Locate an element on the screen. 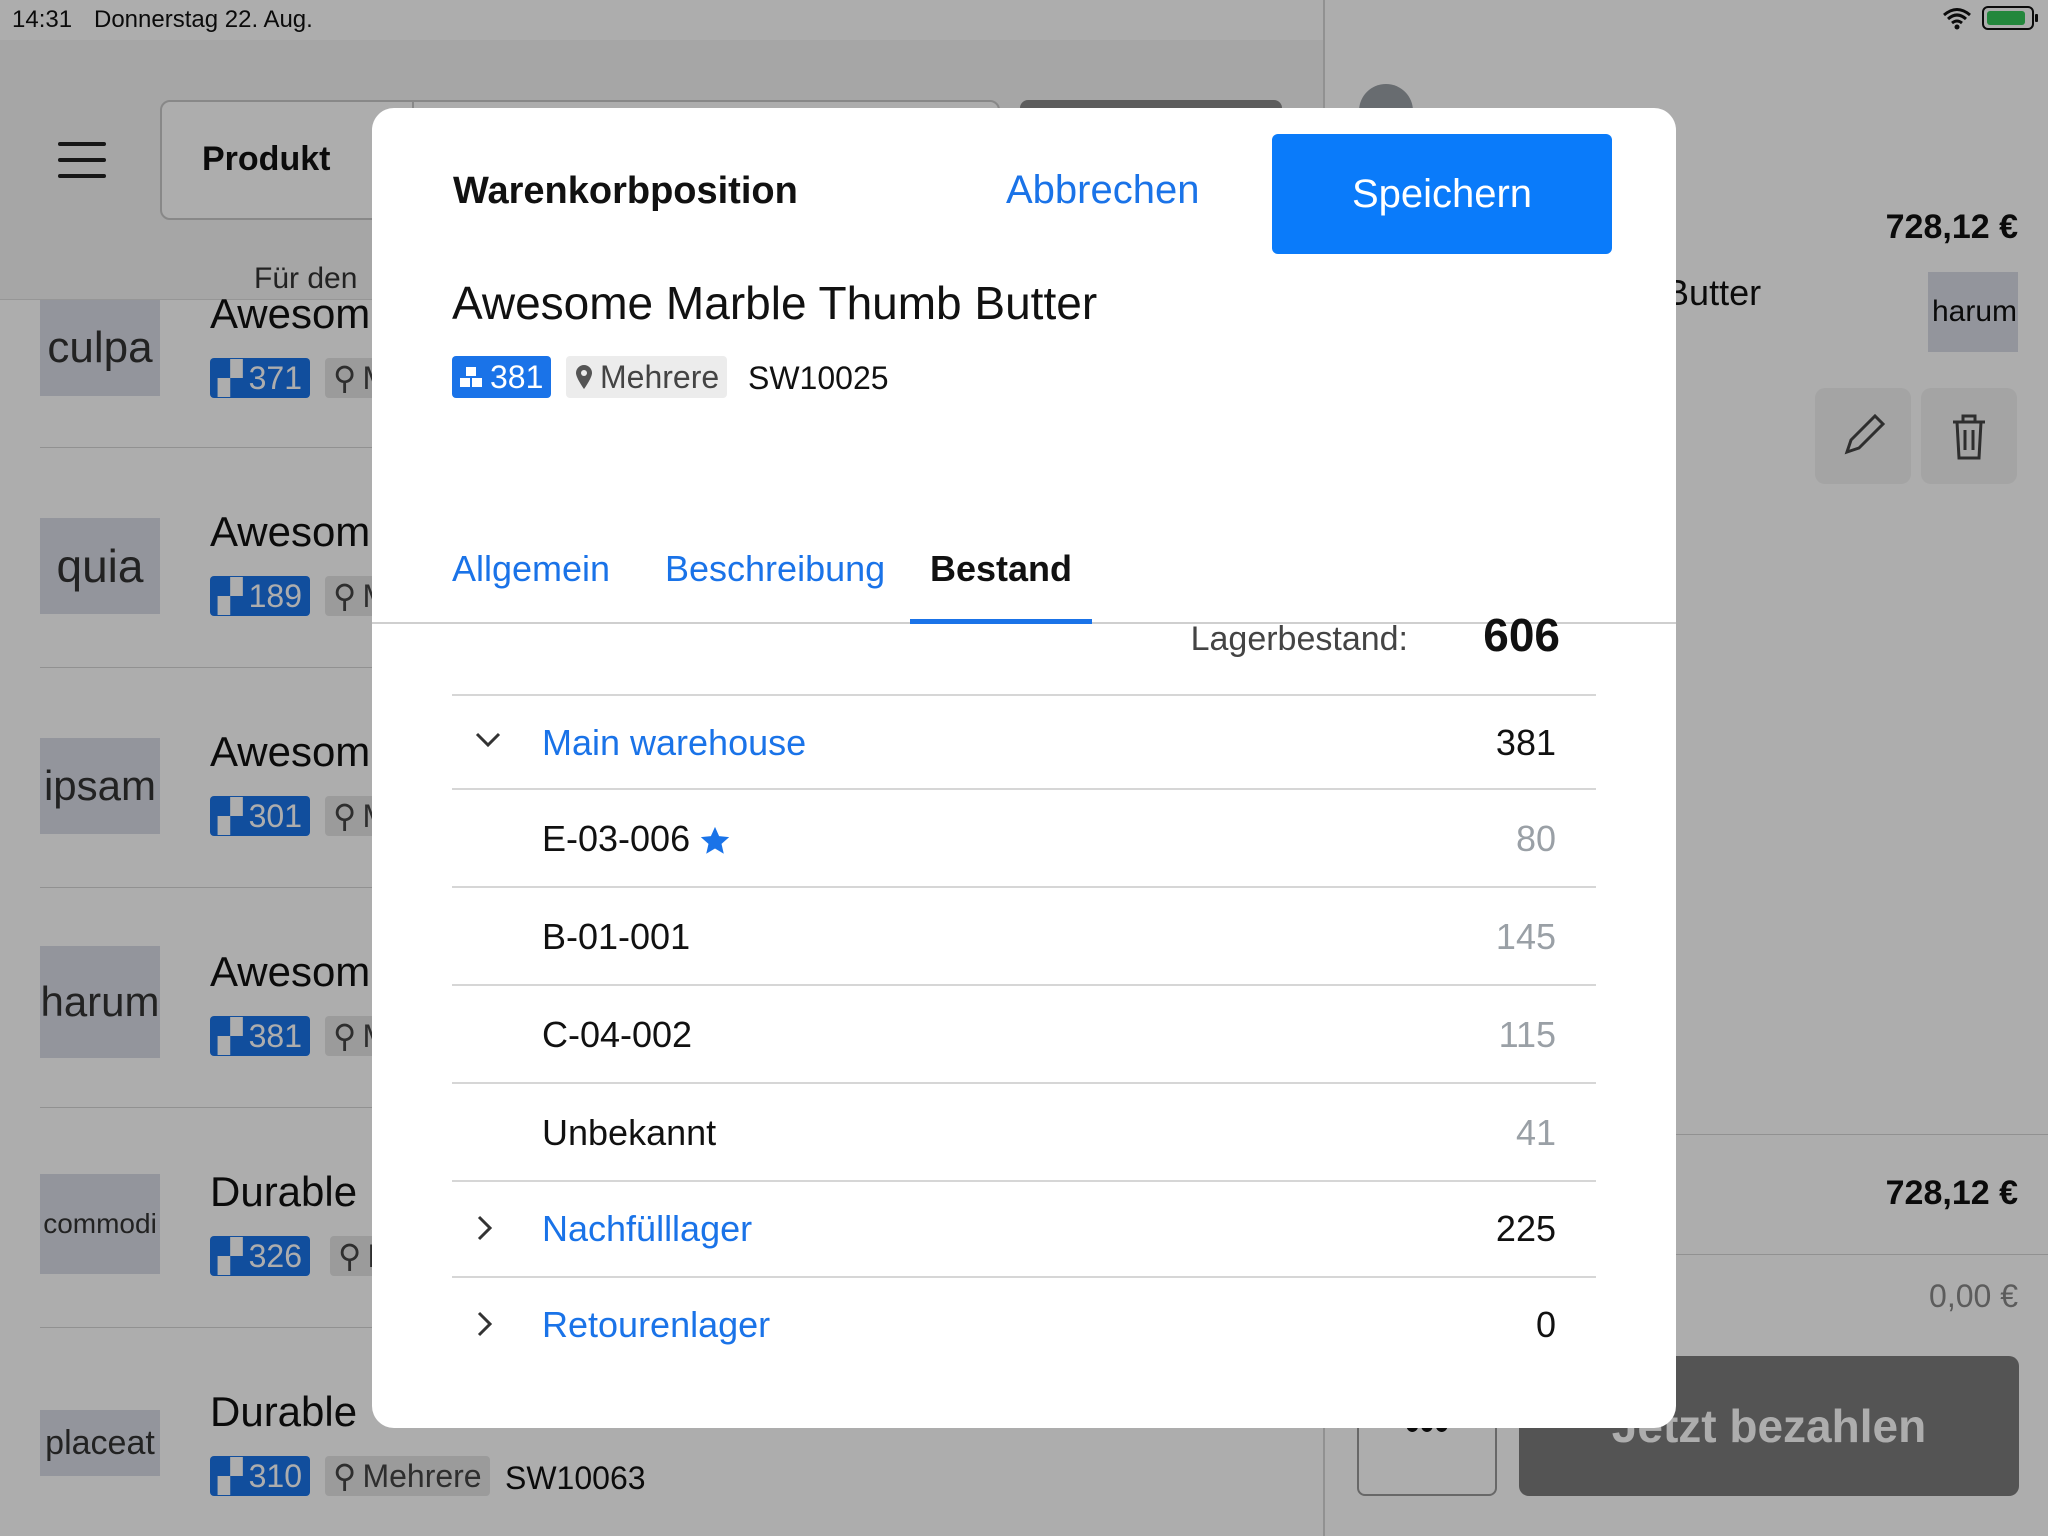 This screenshot has height=1536, width=2048. bin-location-label: C-04-002 is located at coordinates (617, 1034).